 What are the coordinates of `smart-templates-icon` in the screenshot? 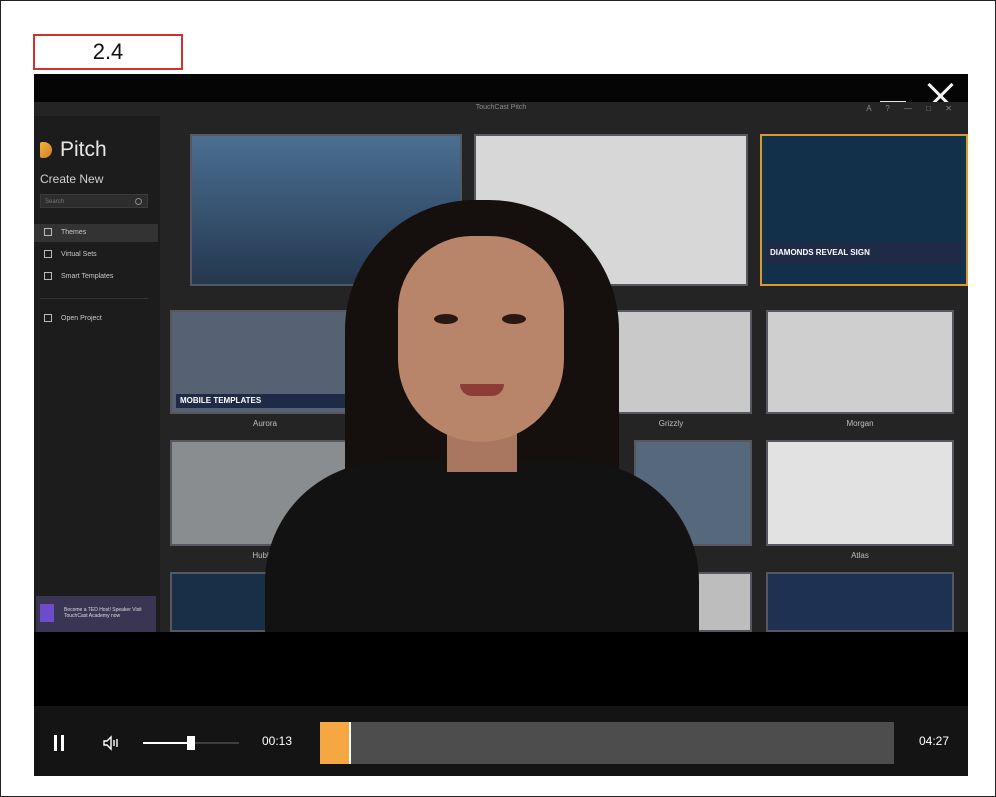 It's located at (48, 276).